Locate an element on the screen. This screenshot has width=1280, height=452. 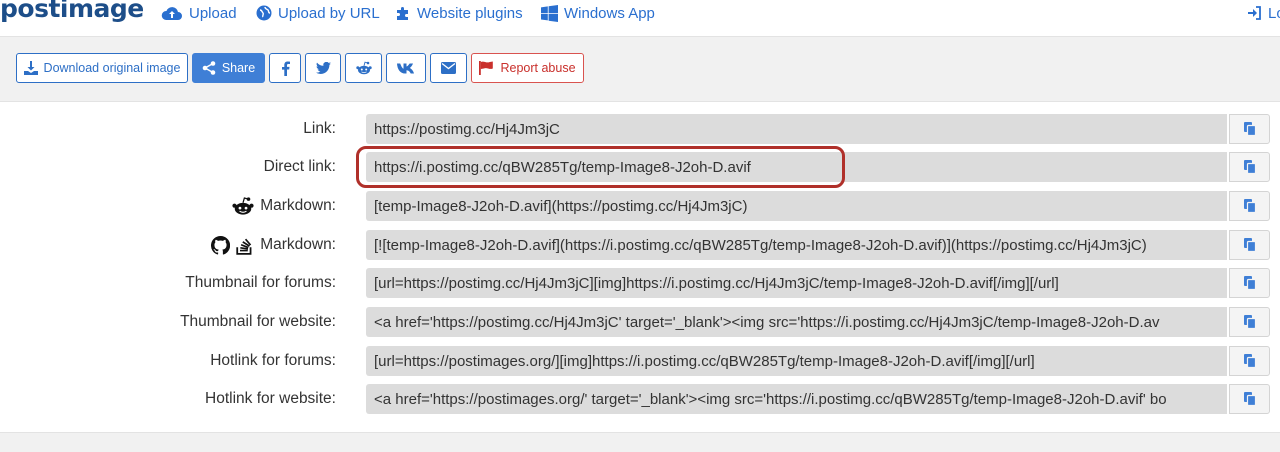
nav-upload-by-url: Upload by URL is located at coordinates (318, 13).